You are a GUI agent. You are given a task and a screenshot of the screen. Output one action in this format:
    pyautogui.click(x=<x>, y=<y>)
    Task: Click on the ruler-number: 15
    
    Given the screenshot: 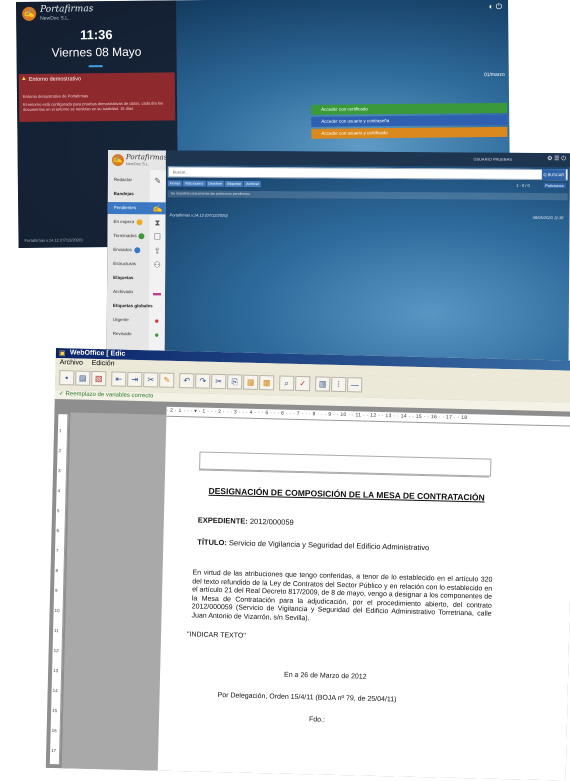 What is the action you would take?
    pyautogui.click(x=55, y=711)
    